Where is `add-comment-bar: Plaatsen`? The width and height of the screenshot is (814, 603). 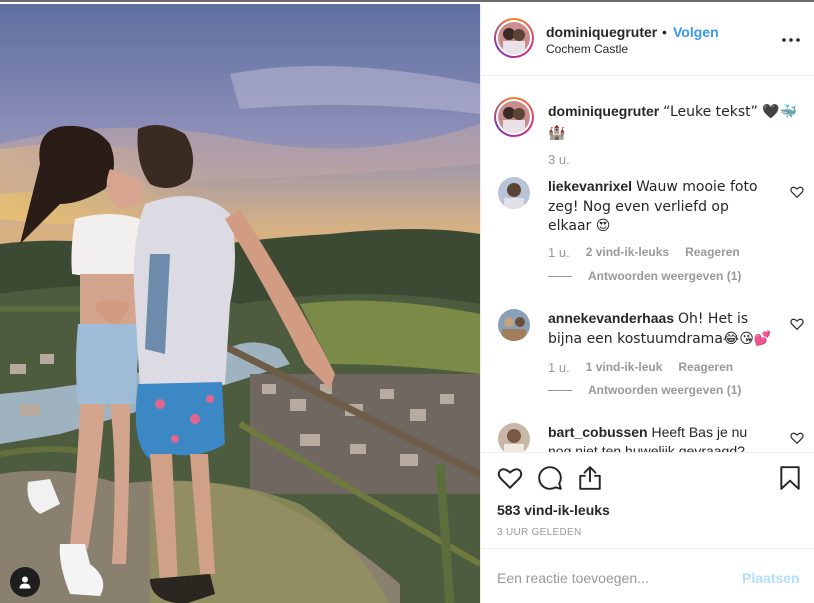
add-comment-bar: Plaatsen is located at coordinates (647, 575).